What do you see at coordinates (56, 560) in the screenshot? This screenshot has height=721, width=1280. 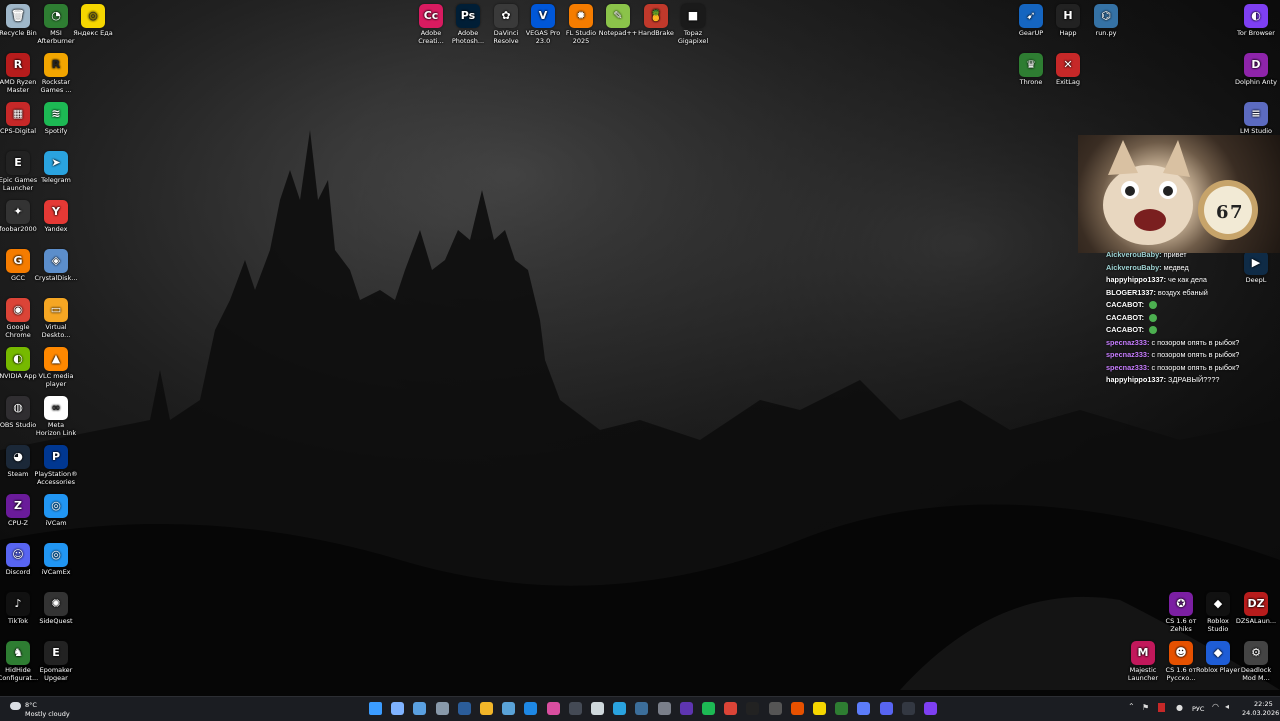 I see `desktop-icon-ivcamex: ◎ iVCamEx` at bounding box center [56, 560].